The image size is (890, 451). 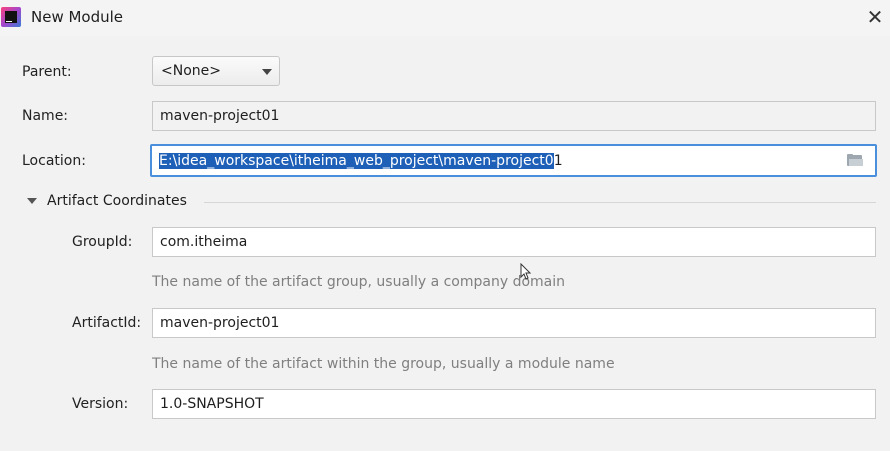 I want to click on location-unselected-text: 1, so click(x=558, y=161).